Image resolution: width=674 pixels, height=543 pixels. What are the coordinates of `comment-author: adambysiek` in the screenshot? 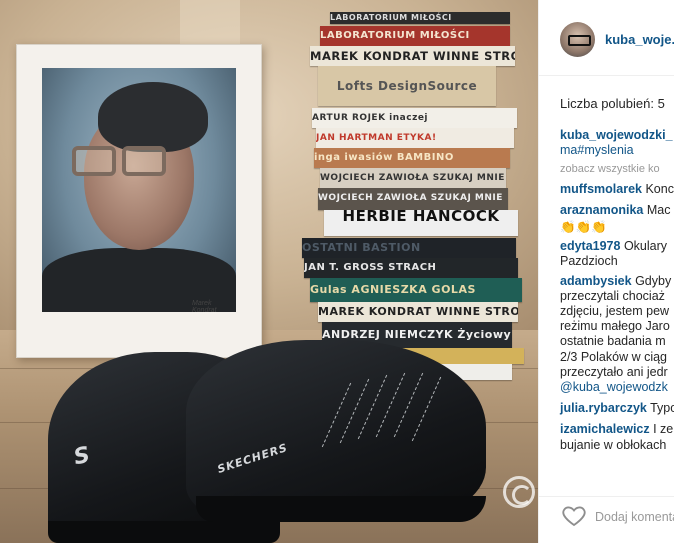 It's located at (596, 281).